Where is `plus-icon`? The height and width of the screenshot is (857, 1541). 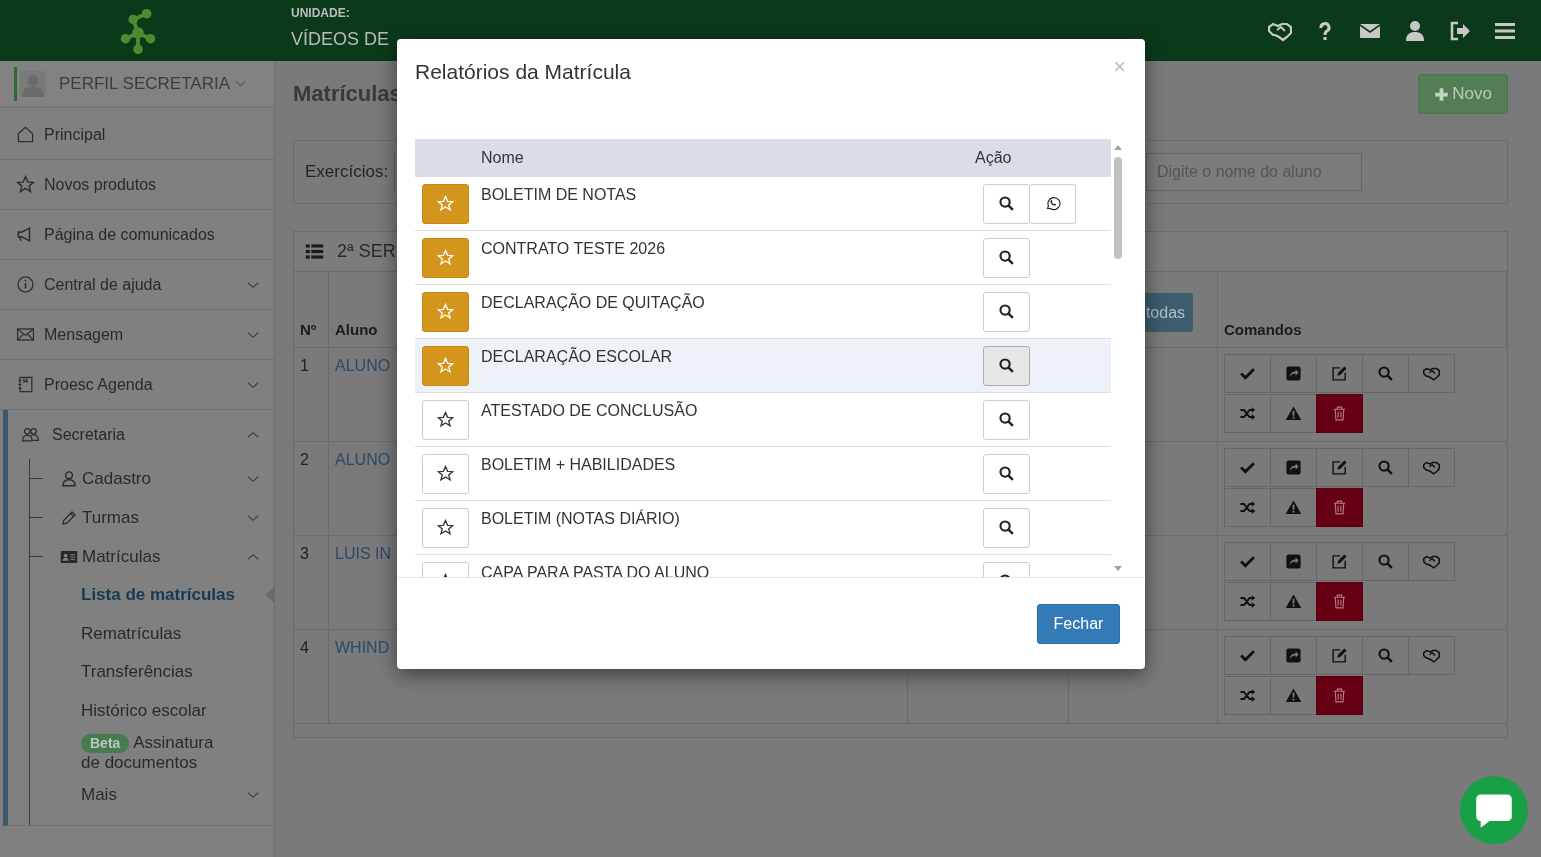
plus-icon is located at coordinates (1442, 94).